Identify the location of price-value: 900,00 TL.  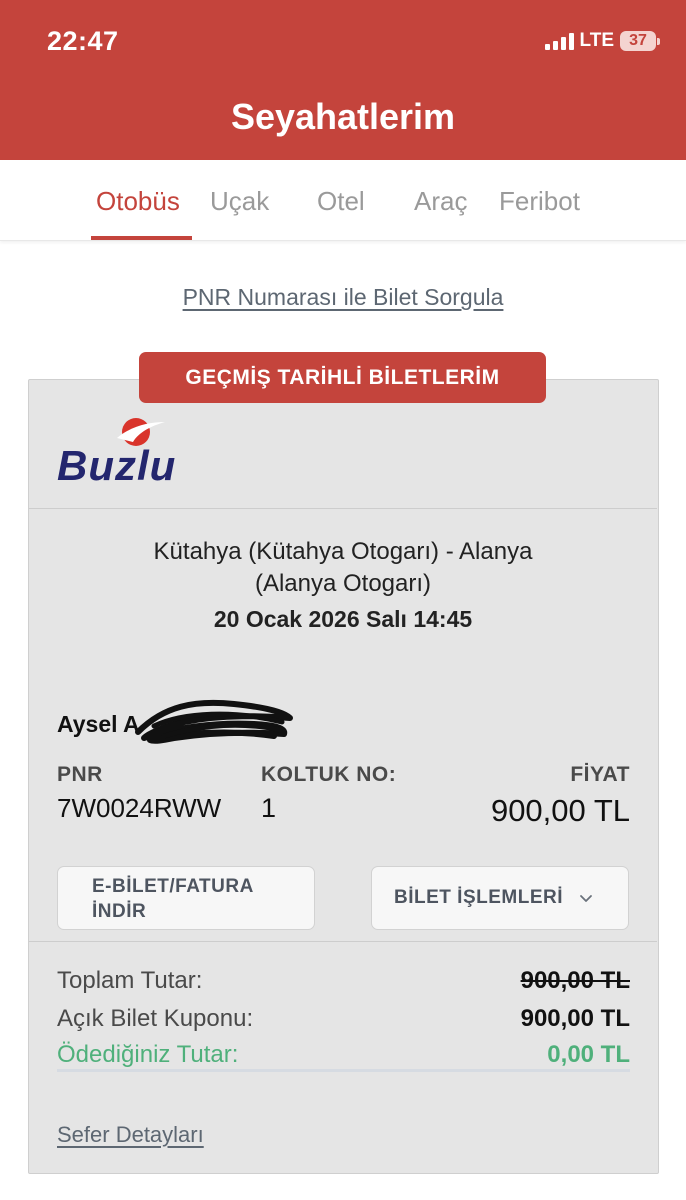
(560, 810).